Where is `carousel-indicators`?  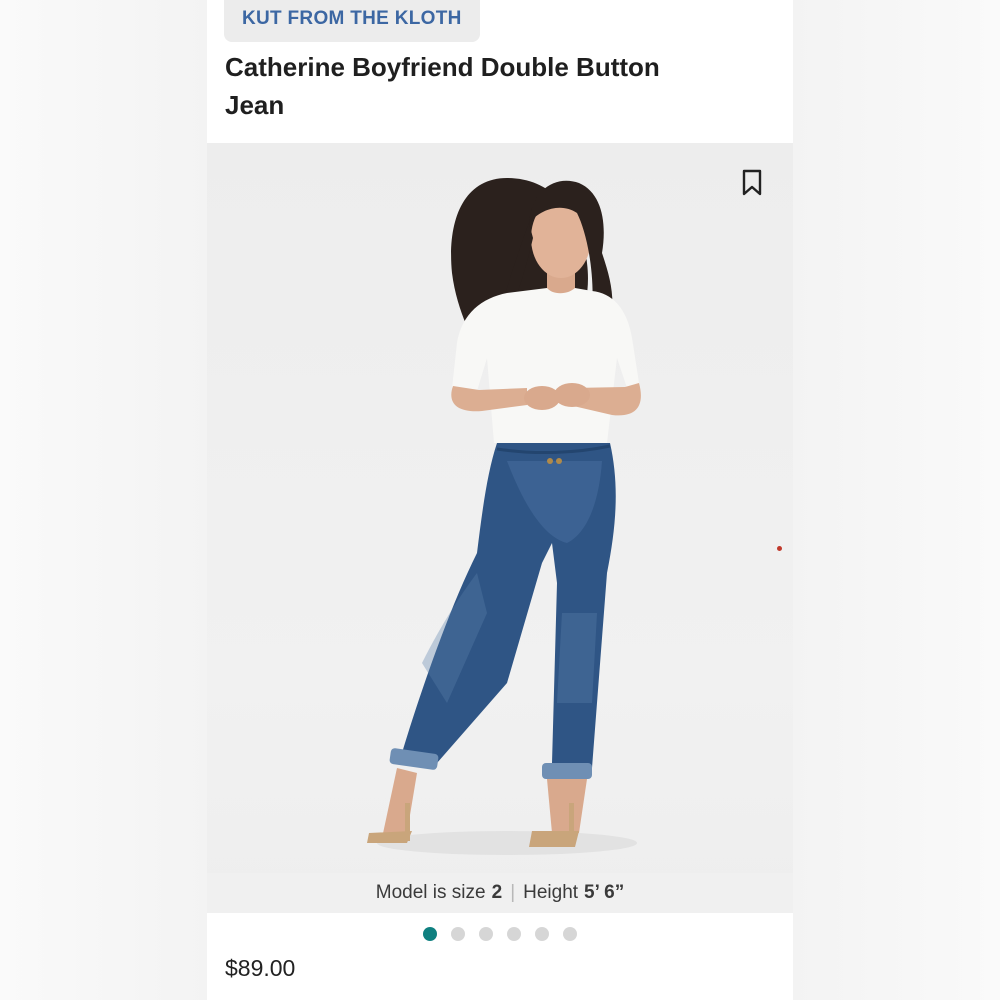 carousel-indicators is located at coordinates (500, 934).